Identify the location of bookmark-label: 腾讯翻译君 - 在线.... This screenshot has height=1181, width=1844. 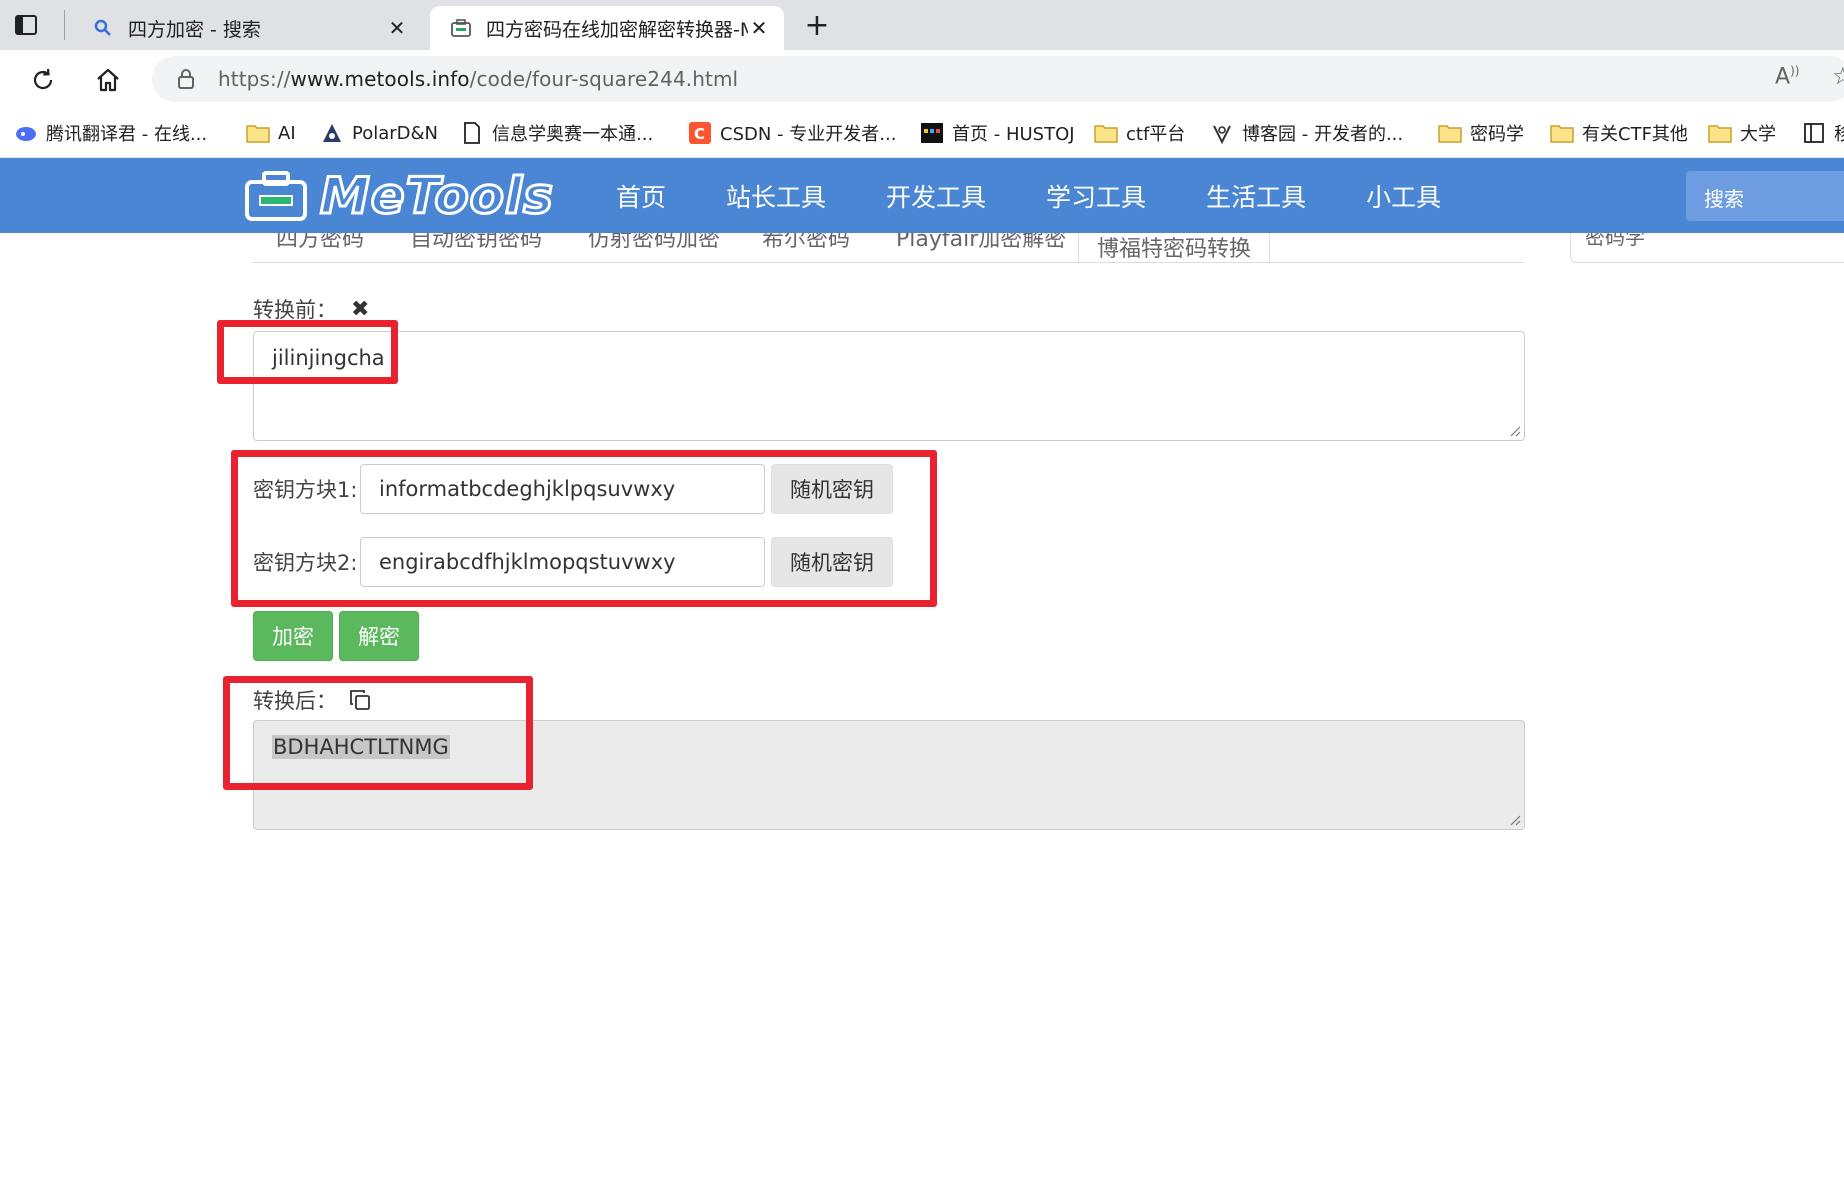
(127, 134).